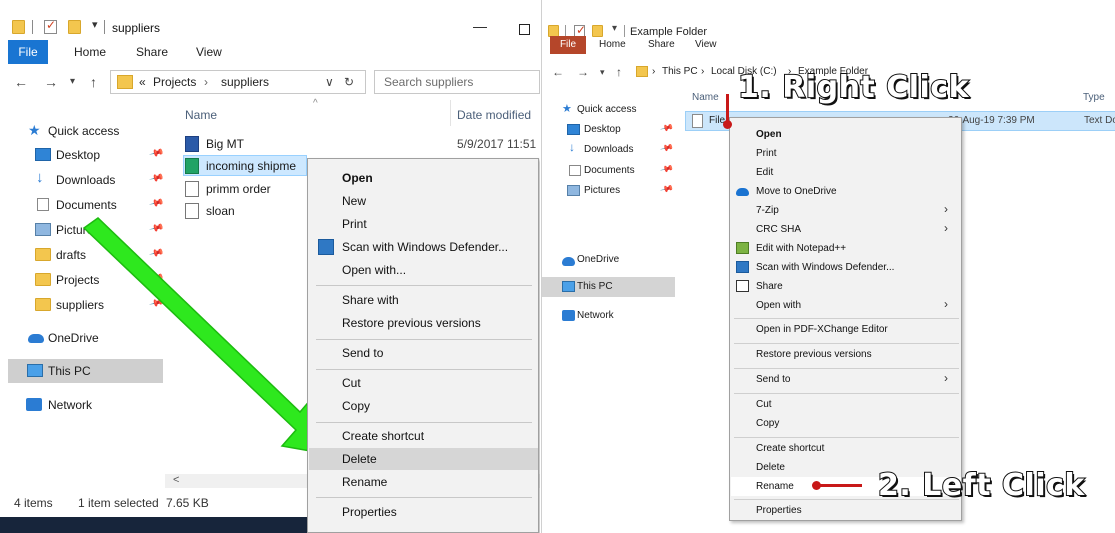  What do you see at coordinates (822, 329) in the screenshot?
I see `menu-item-open-pdf-xchange: Open in PDF-XChange Editor` at bounding box center [822, 329].